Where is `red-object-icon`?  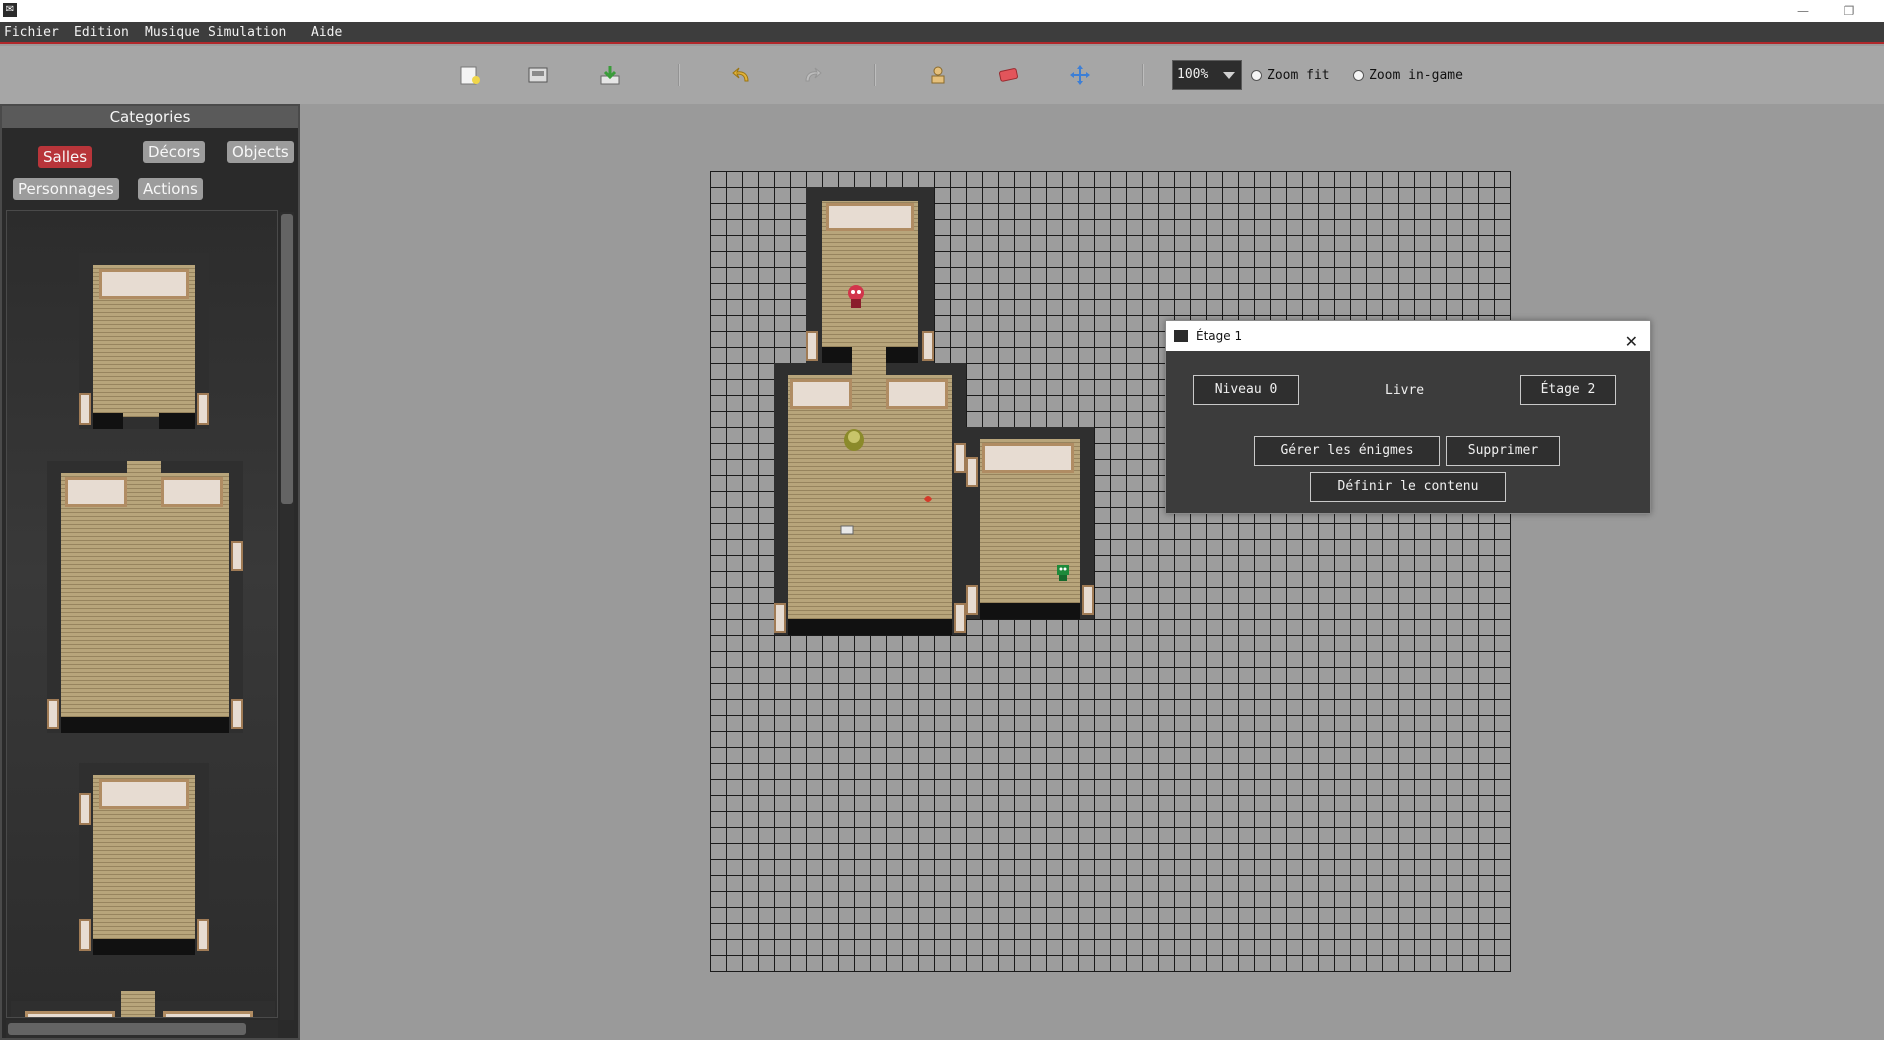 red-object-icon is located at coordinates (928, 499).